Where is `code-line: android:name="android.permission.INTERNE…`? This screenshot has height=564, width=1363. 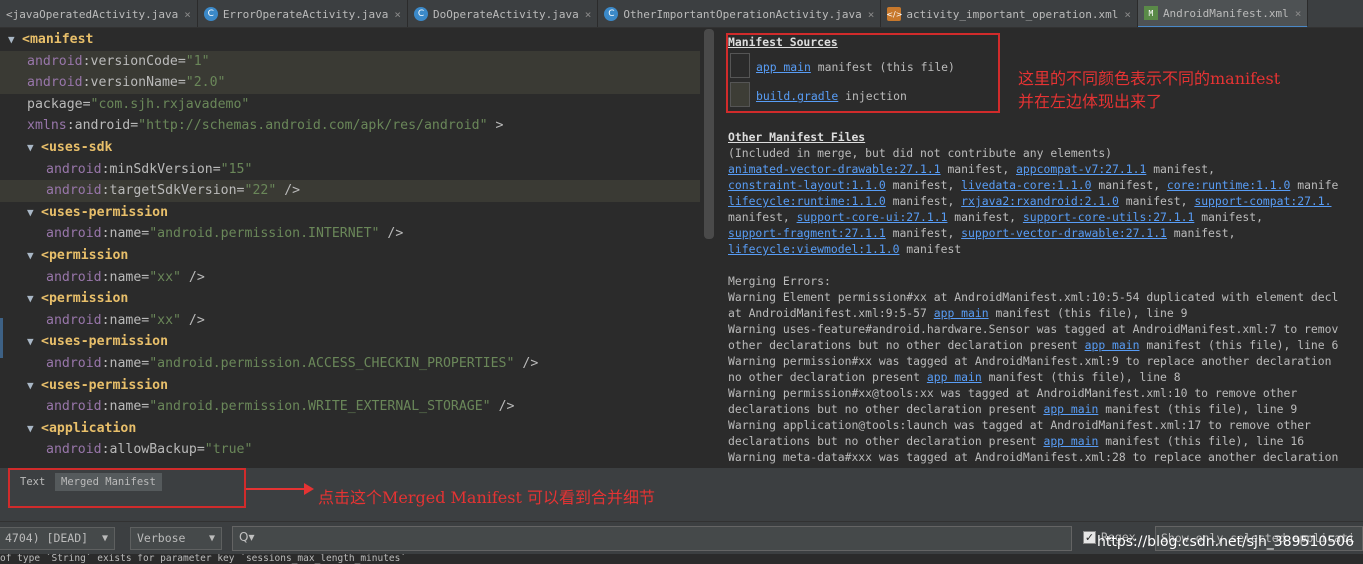 code-line: android:name="android.permission.INTERNE… is located at coordinates (350, 234).